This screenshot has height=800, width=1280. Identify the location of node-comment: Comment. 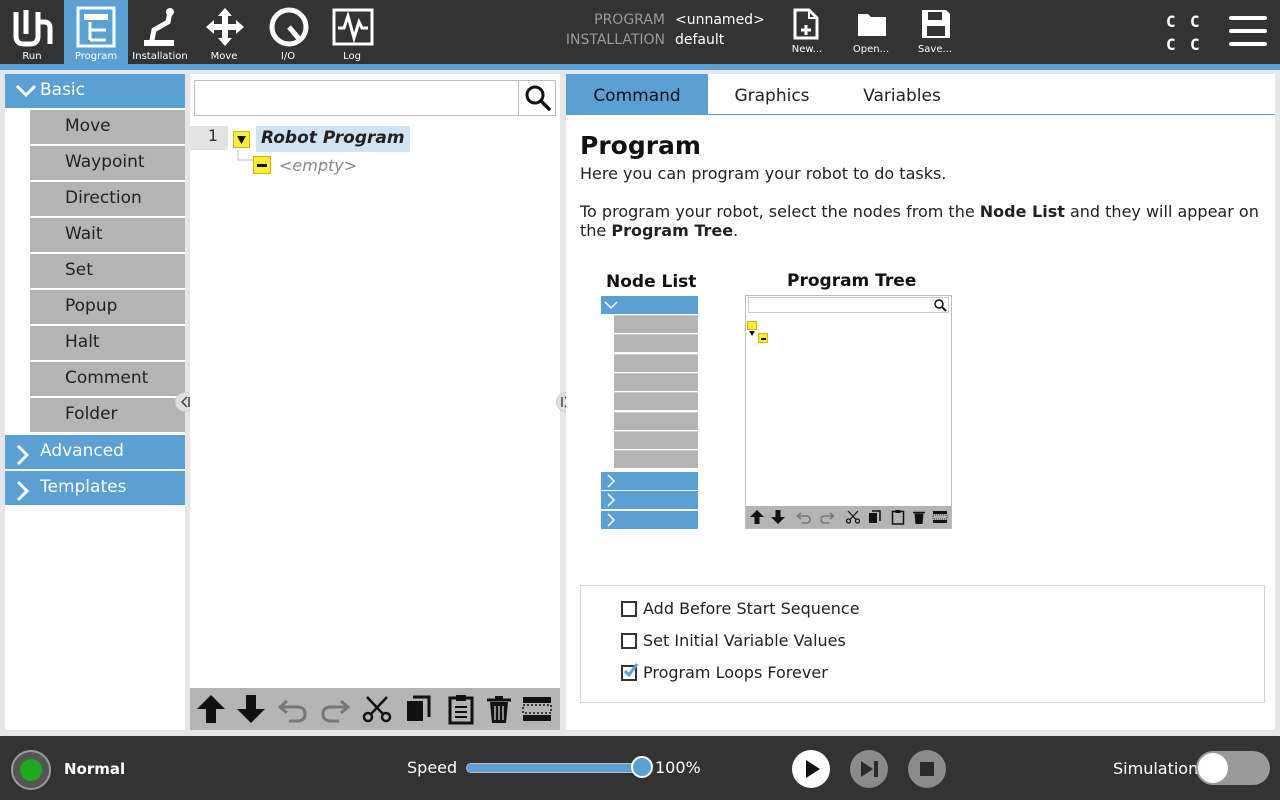
(107, 379).